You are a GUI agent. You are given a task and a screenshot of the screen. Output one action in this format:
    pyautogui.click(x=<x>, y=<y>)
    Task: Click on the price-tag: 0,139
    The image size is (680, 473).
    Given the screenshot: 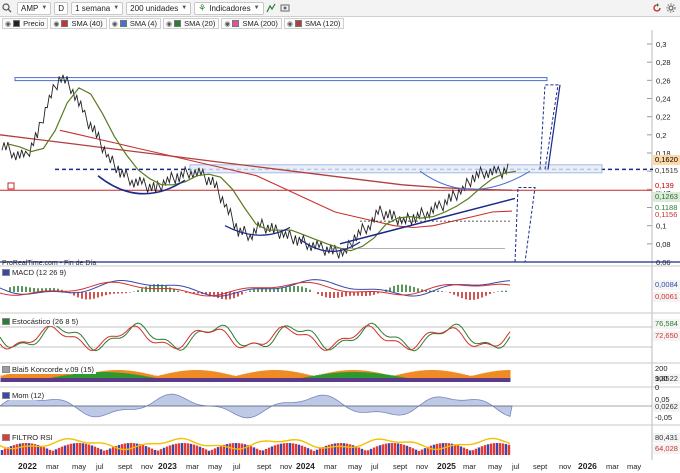 What is the action you would take?
    pyautogui.click(x=666, y=186)
    